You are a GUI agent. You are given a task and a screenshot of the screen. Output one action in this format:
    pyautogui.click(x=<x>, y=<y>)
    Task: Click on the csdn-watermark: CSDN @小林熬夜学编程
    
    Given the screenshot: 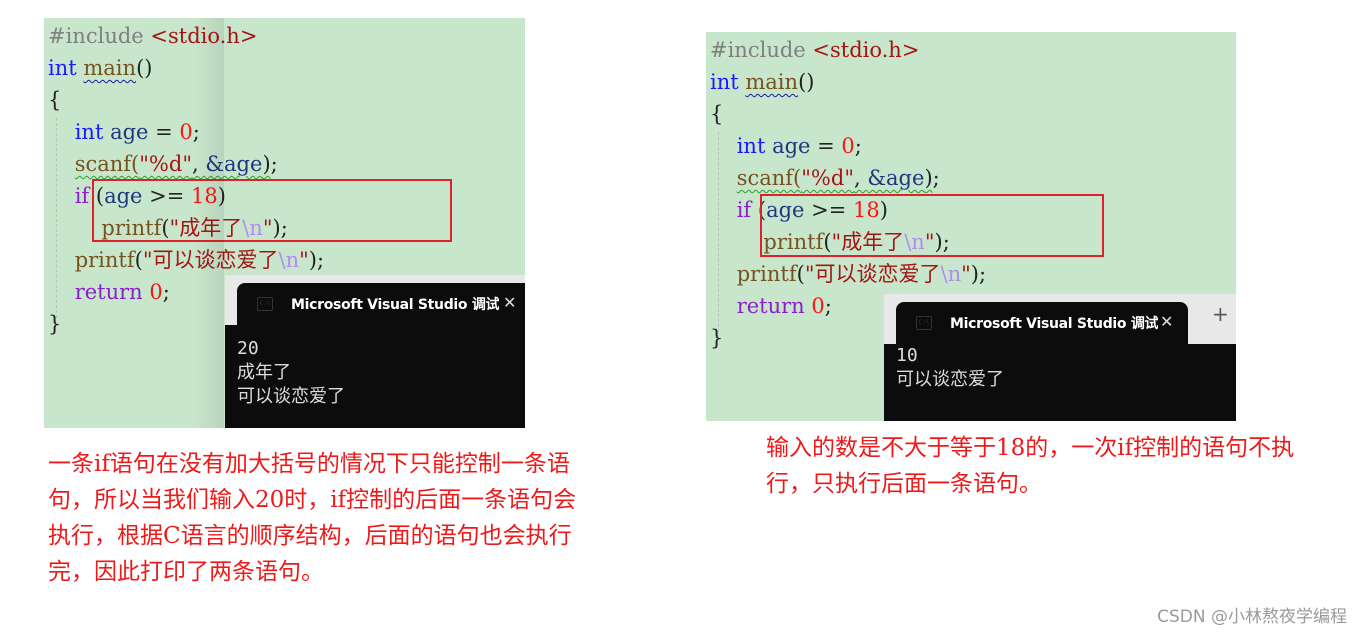 What is the action you would take?
    pyautogui.click(x=1252, y=617)
    